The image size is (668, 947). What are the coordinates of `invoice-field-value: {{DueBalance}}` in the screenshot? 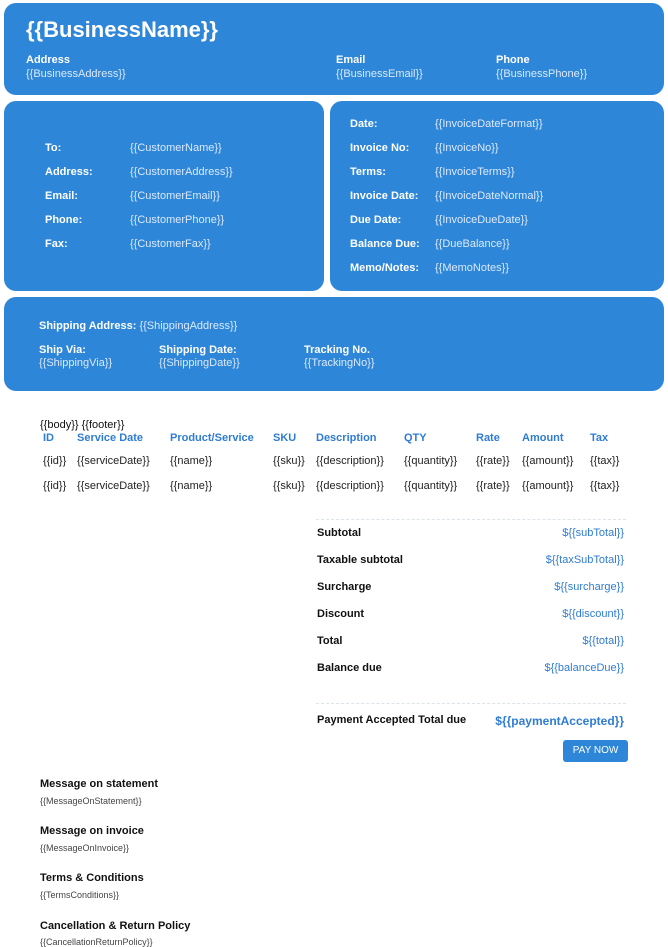 It's located at (472, 244).